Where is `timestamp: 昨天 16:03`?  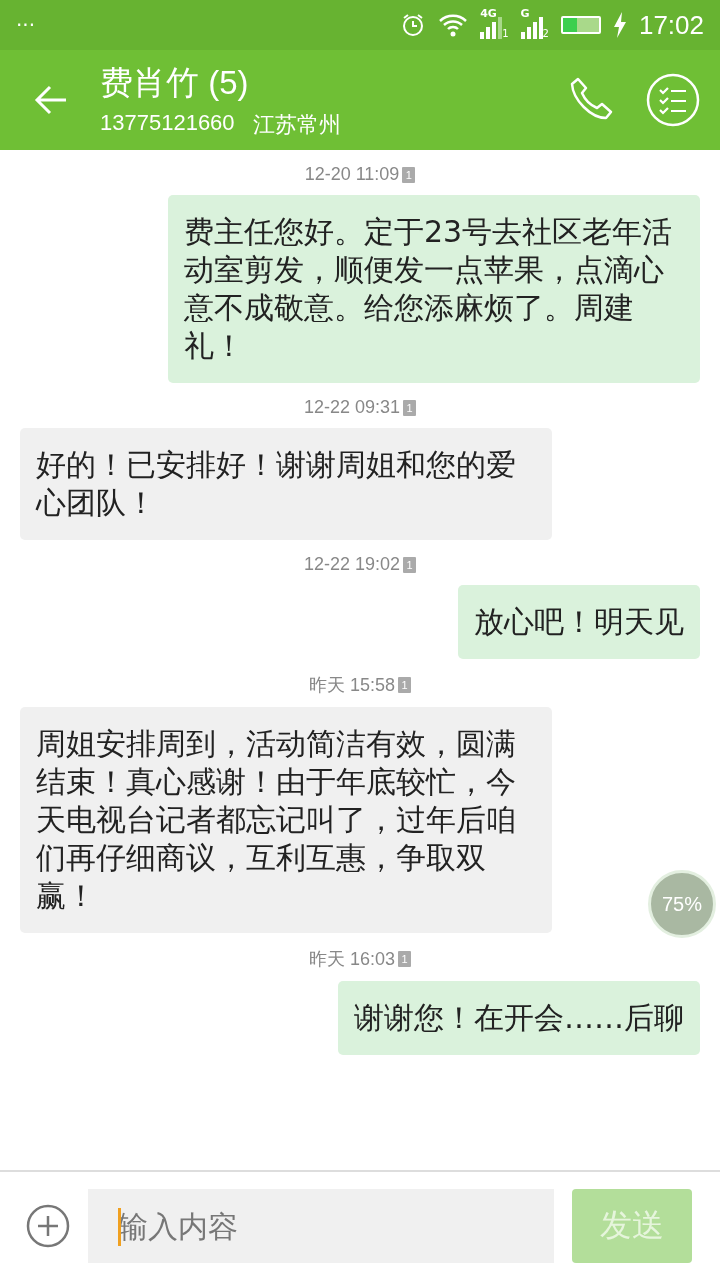
timestamp: 昨天 16:03 is located at coordinates (351, 959).